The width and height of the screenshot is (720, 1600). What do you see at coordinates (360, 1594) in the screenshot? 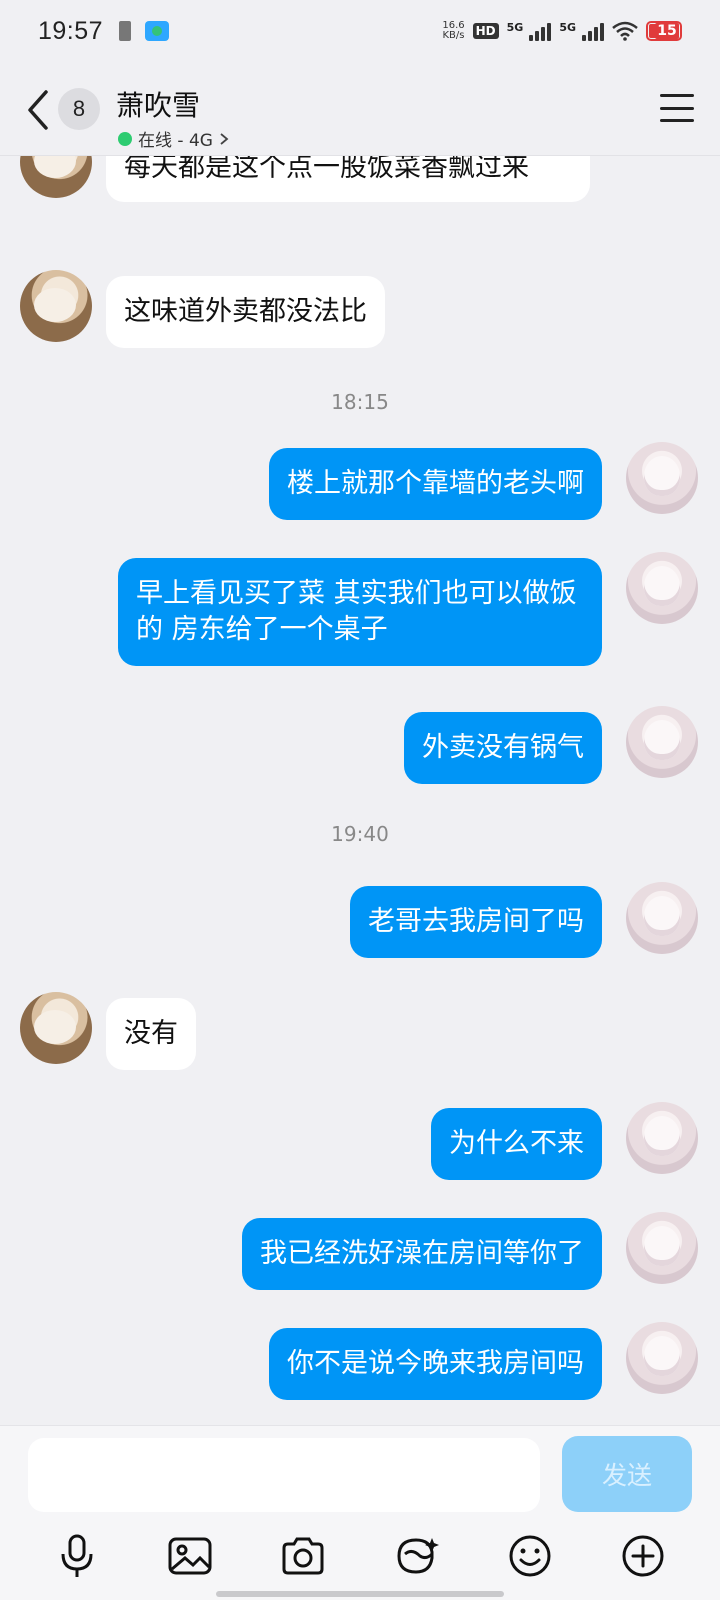
I see `home-indicator` at bounding box center [360, 1594].